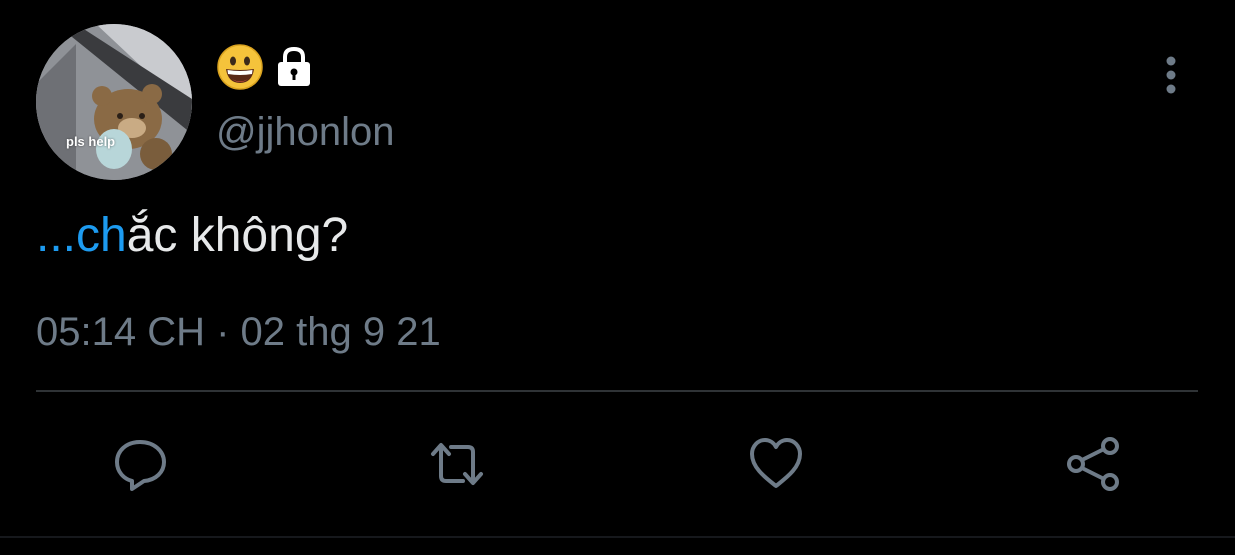 The width and height of the screenshot is (1235, 555). Describe the element at coordinates (266, 67) in the screenshot. I see `display-name` at that location.